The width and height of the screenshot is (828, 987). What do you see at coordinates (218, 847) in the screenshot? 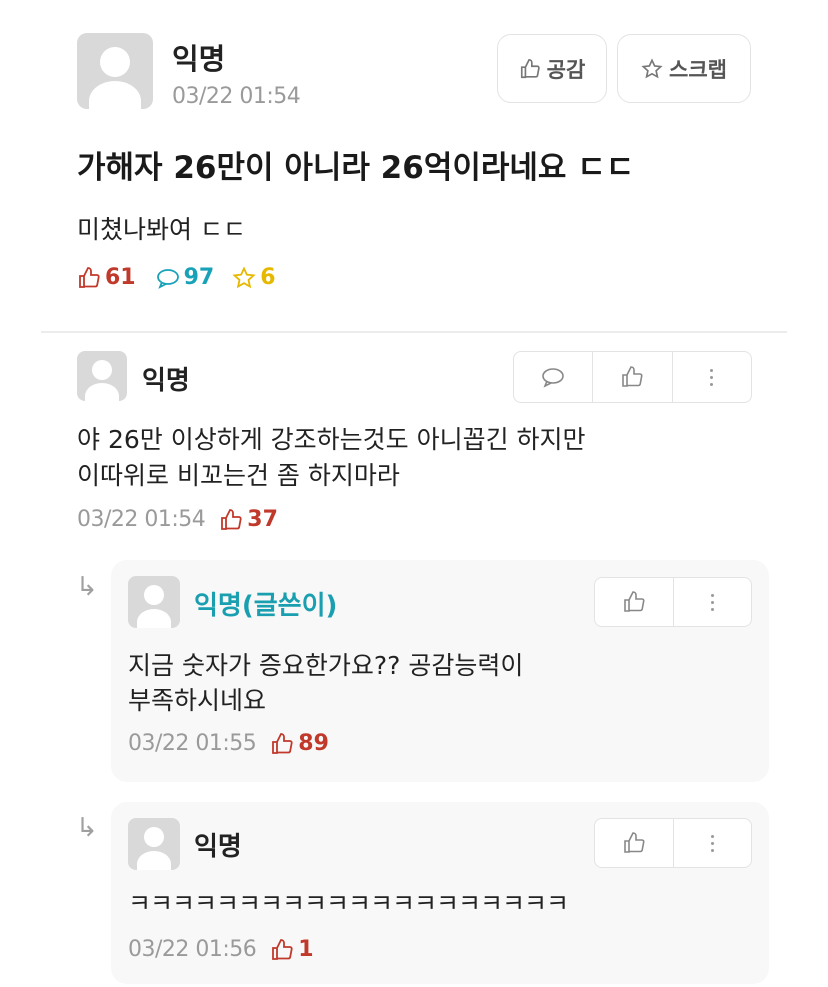
I see `reply-author: 익명` at bounding box center [218, 847].